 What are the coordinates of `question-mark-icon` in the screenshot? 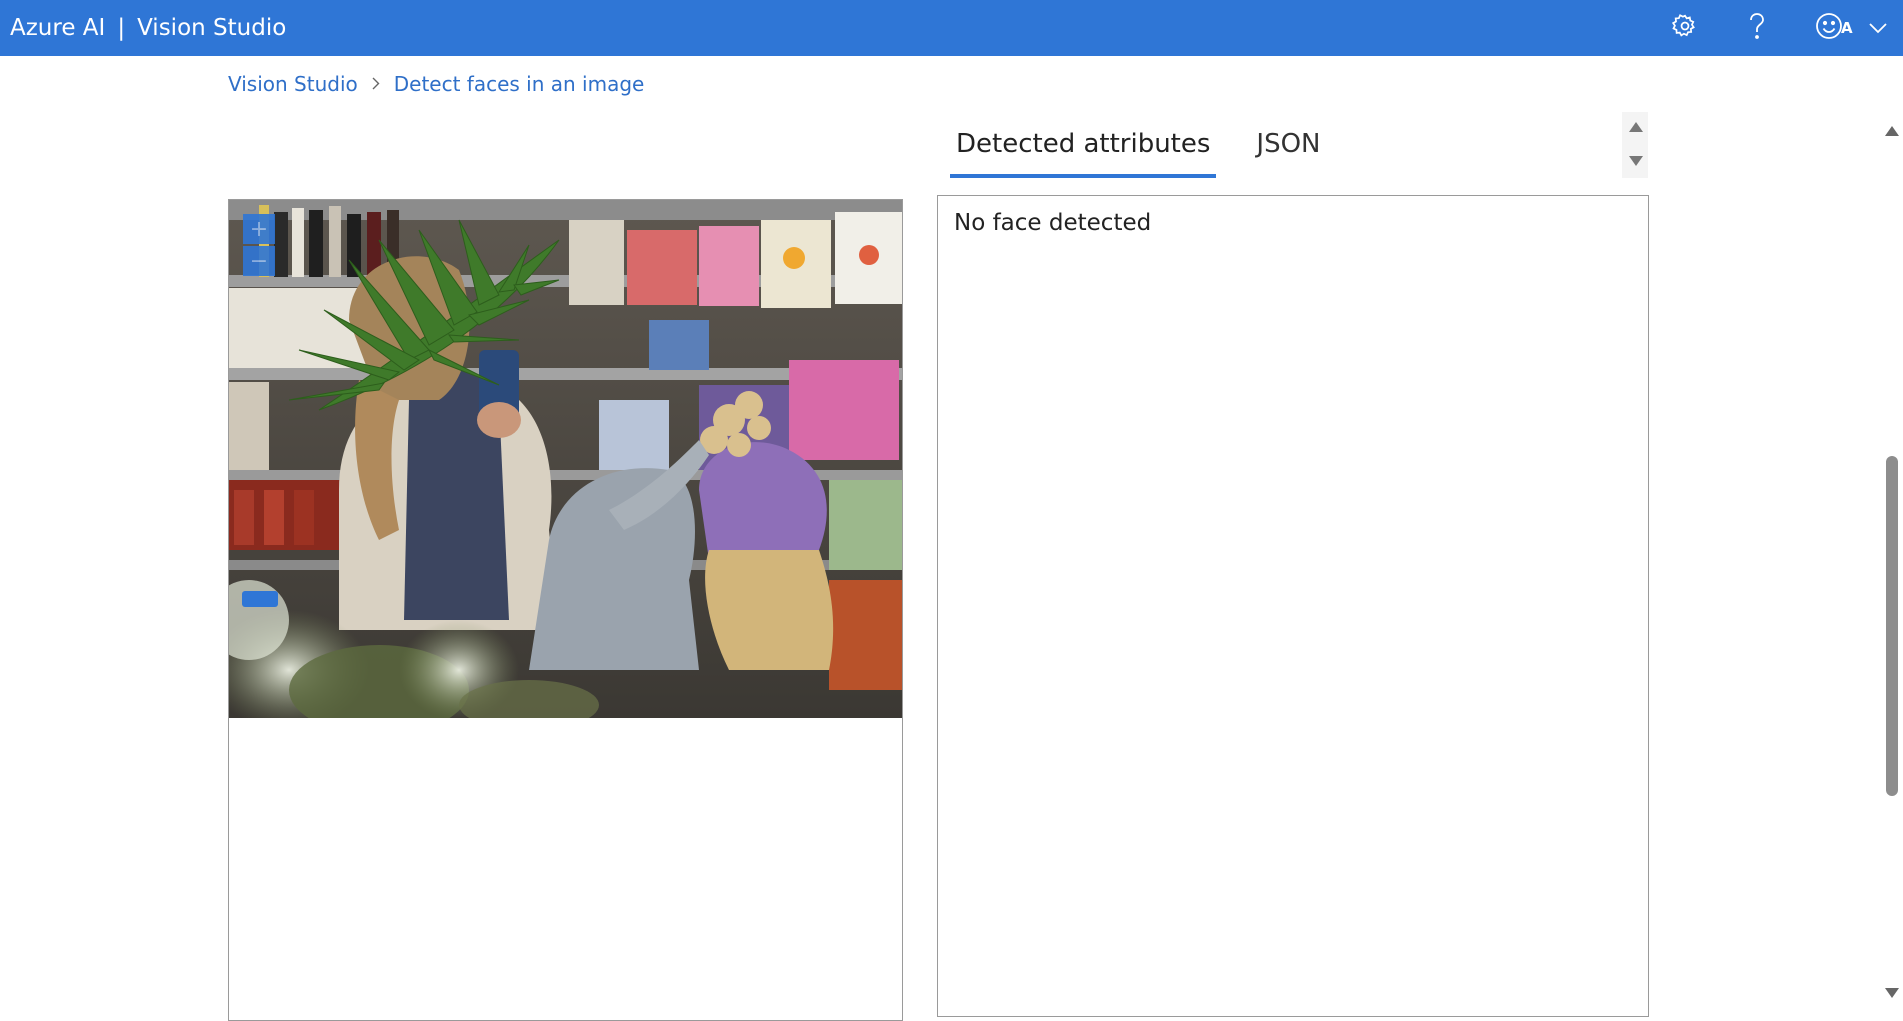 It's located at (1757, 28).